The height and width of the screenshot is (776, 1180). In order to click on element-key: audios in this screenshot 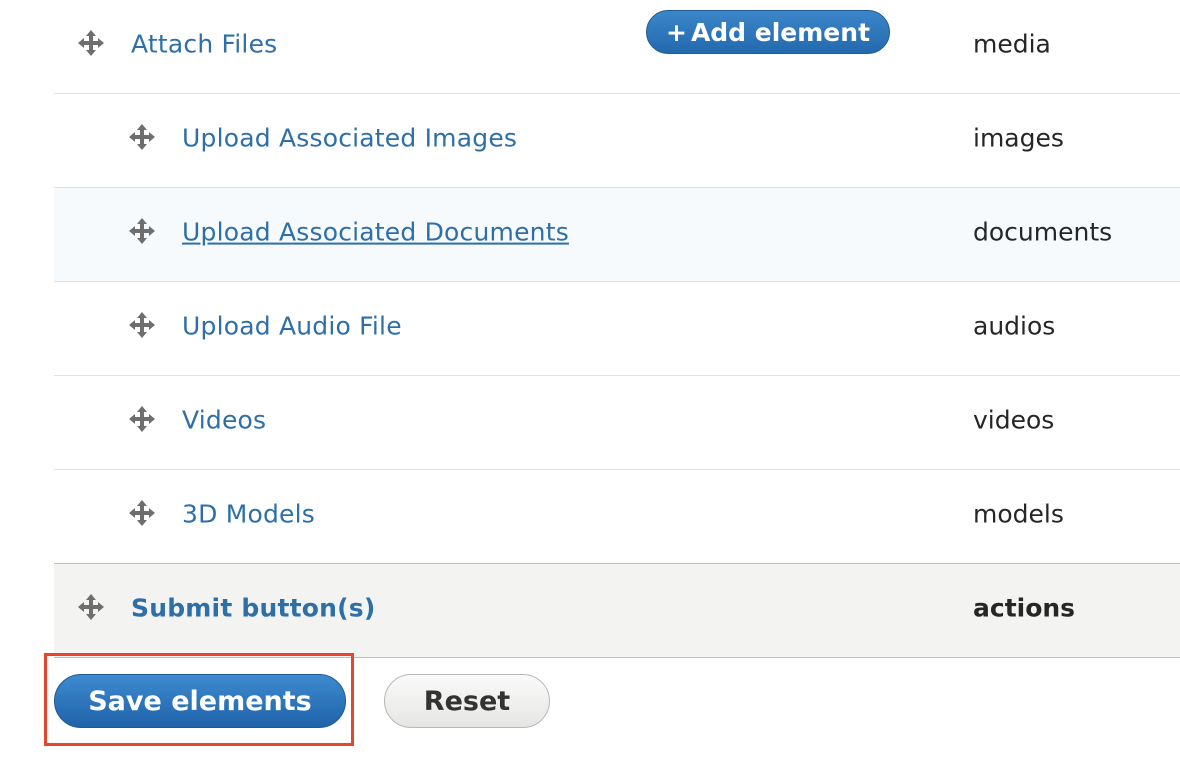, I will do `click(1014, 326)`.